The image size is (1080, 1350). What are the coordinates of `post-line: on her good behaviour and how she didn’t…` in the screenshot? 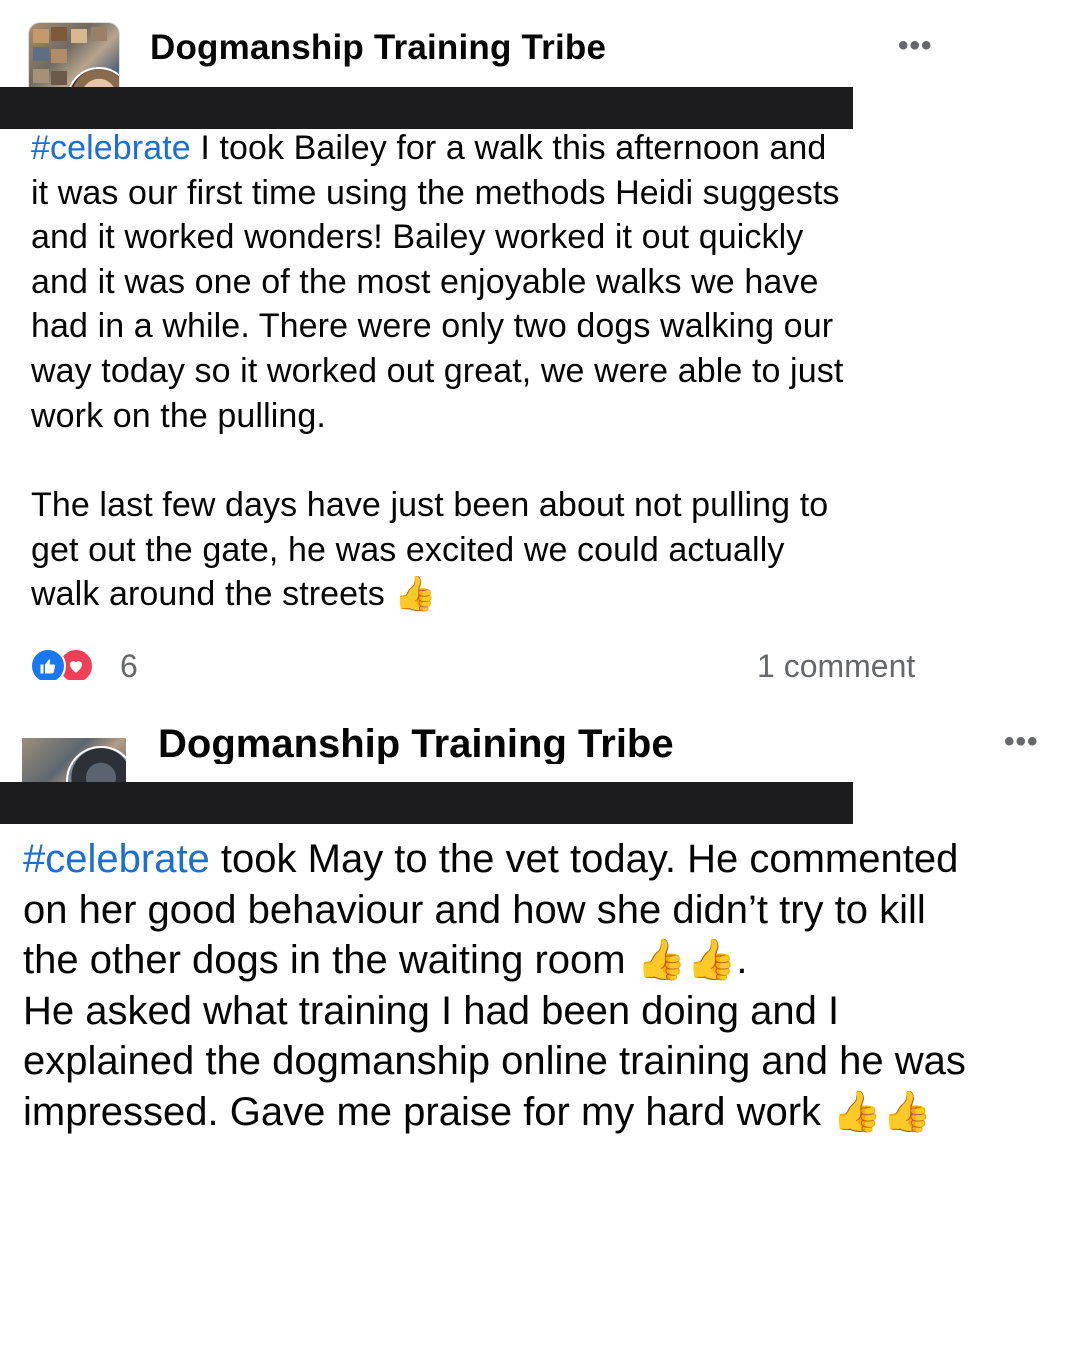 It's located at (474, 909).